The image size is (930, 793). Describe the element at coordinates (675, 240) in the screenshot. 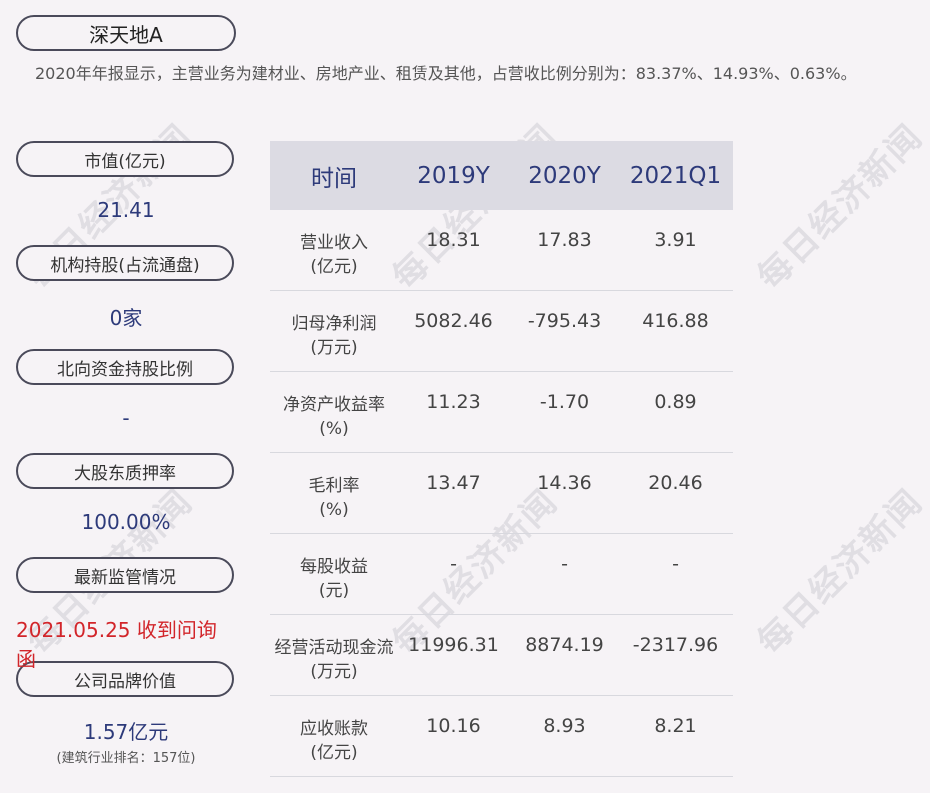

I see `cell-value: 3.91` at that location.